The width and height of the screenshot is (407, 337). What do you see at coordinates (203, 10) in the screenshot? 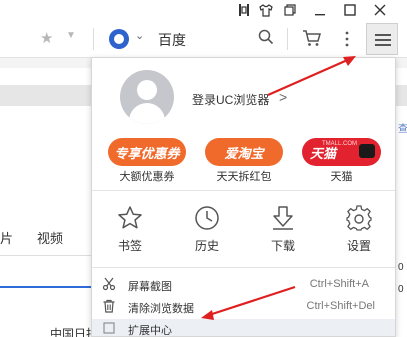
I see `title-bar` at bounding box center [203, 10].